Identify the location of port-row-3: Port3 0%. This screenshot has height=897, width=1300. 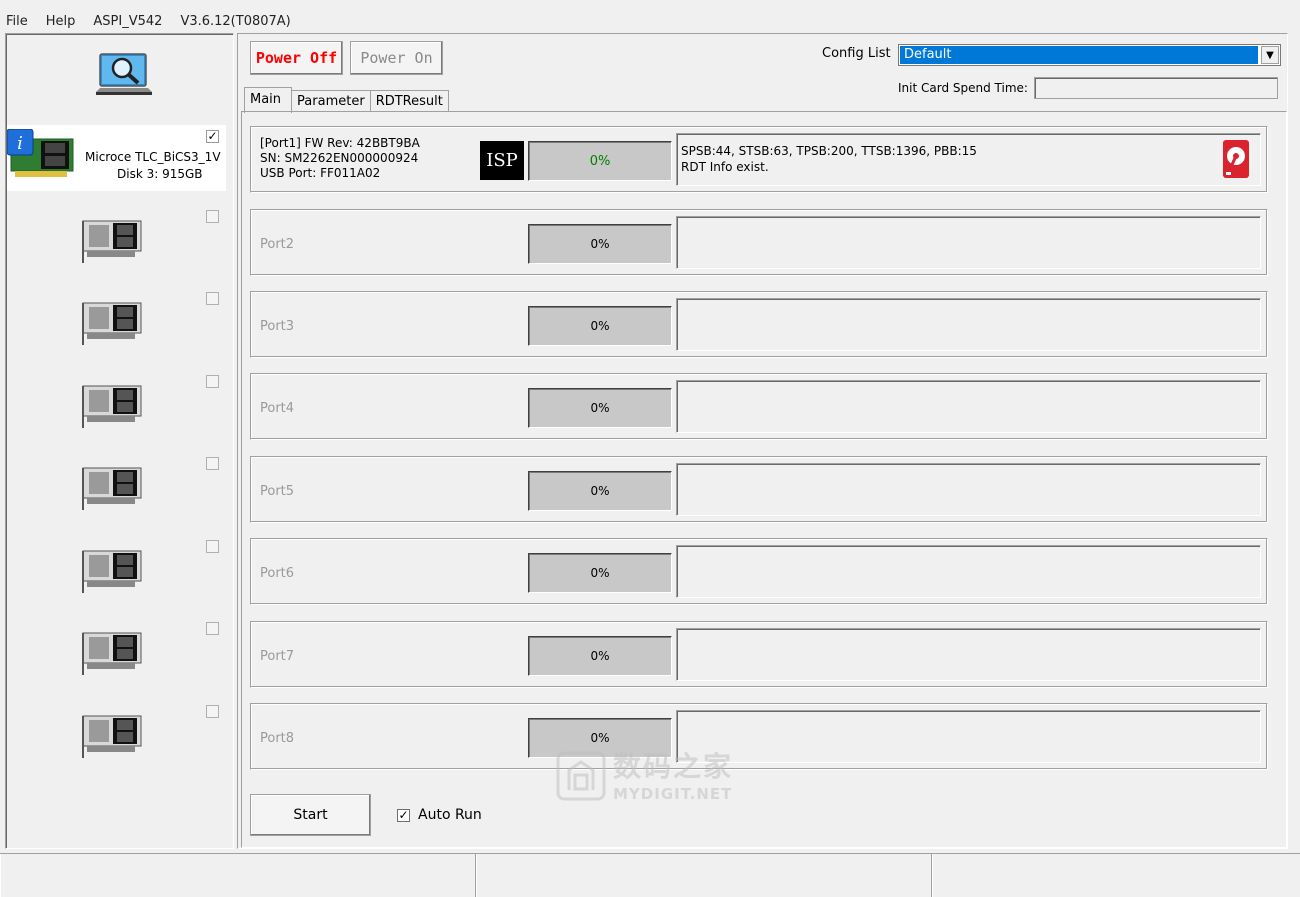
(759, 324).